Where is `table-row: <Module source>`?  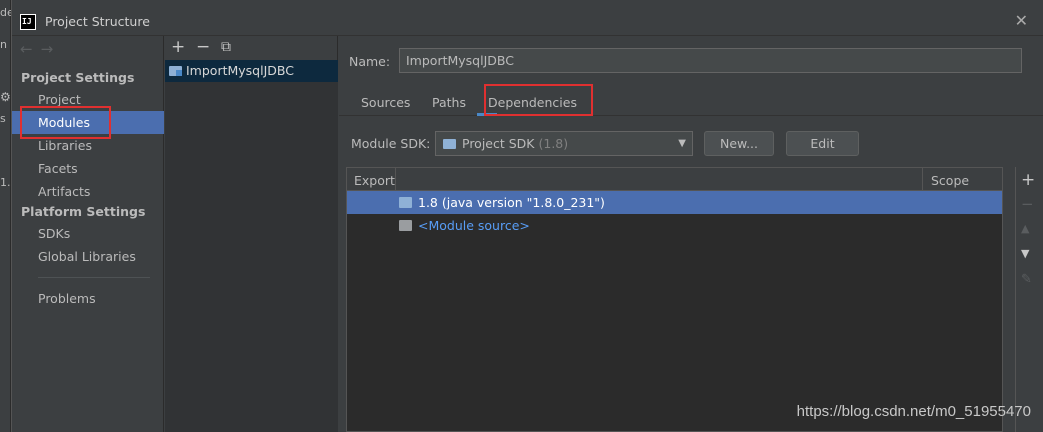
table-row: <Module source> is located at coordinates (674, 225).